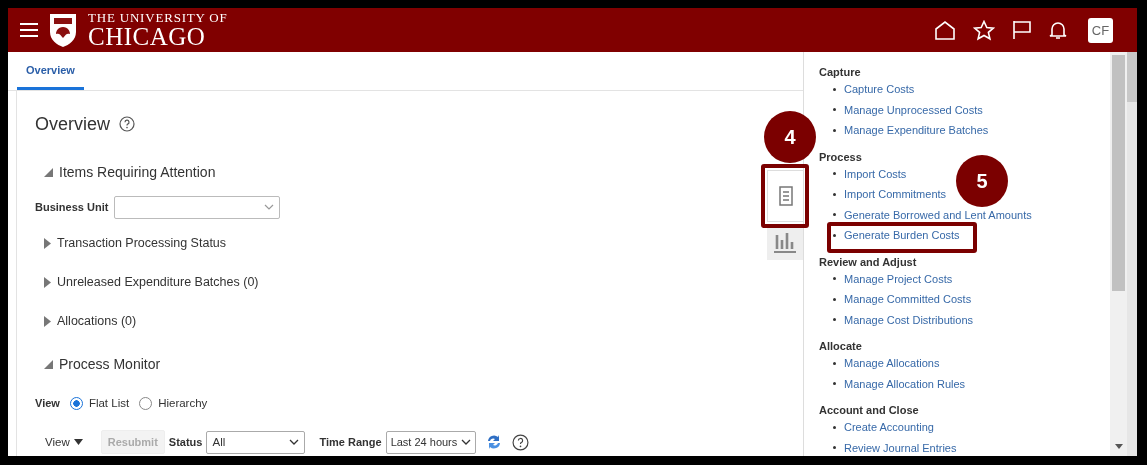 This screenshot has height=465, width=1147. Describe the element at coordinates (47, 403) in the screenshot. I see `field-label: View` at that location.